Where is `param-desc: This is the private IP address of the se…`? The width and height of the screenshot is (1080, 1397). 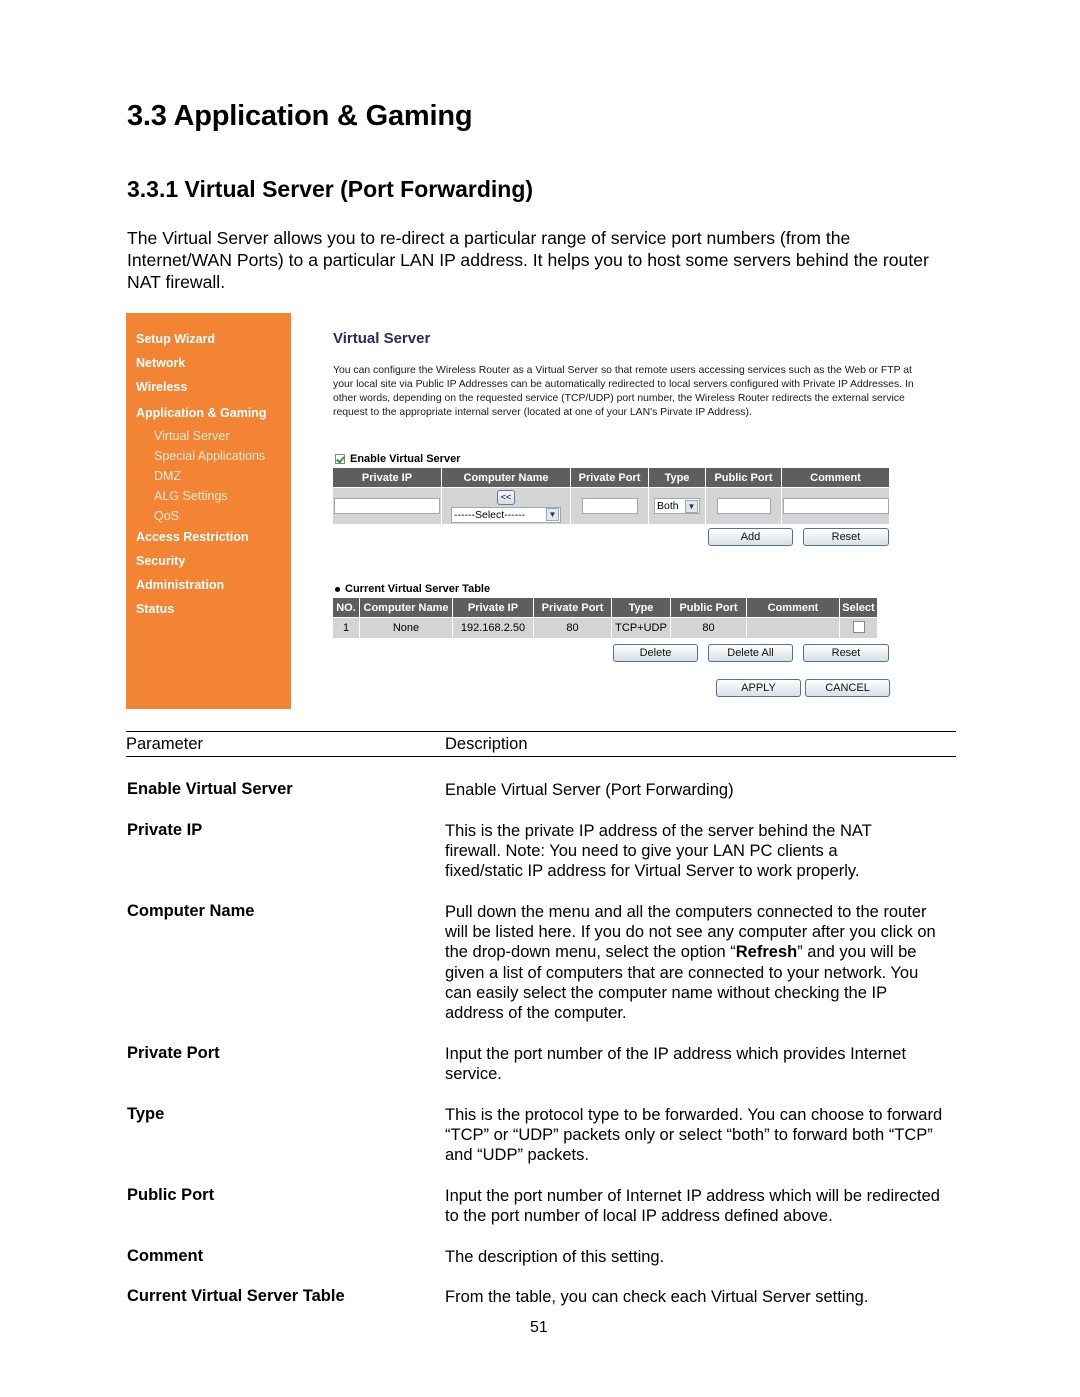
param-desc: This is the private IP address of the se… is located at coordinates (658, 851).